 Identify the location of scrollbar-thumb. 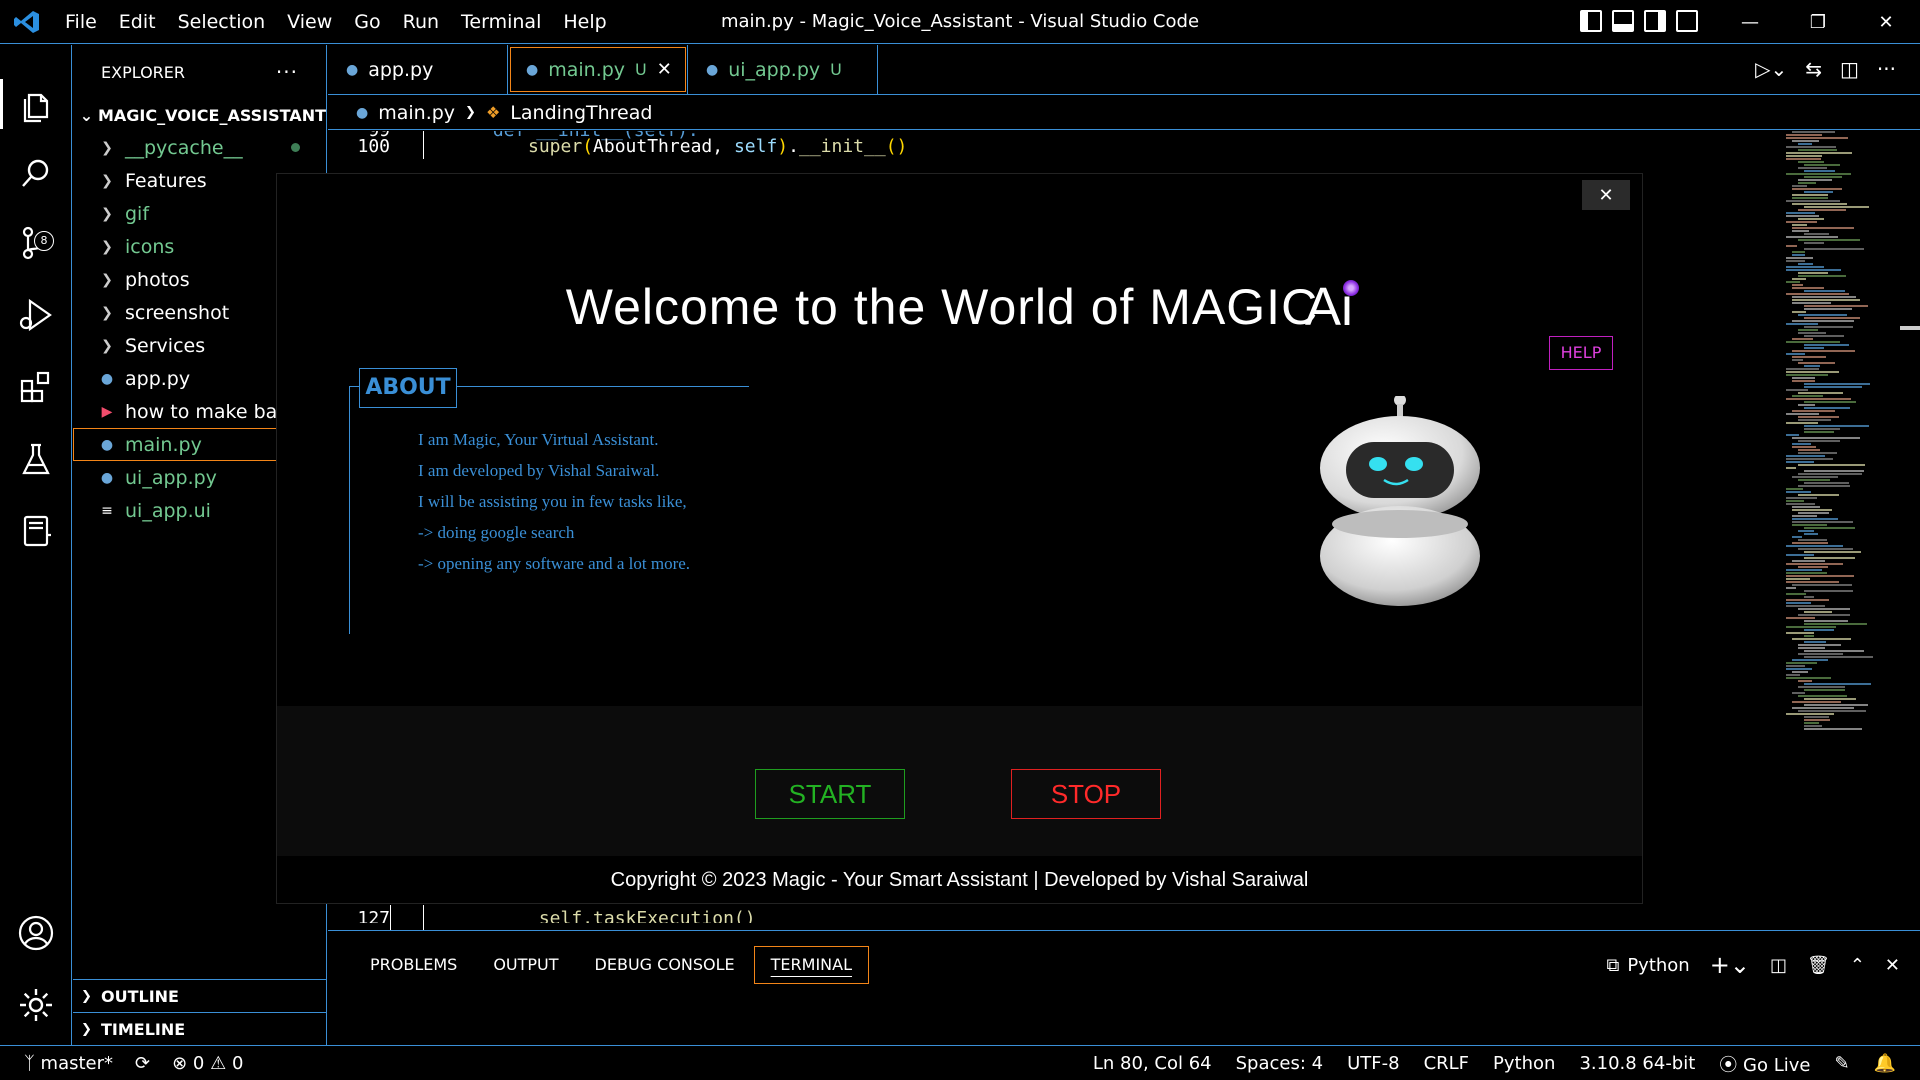
(1910, 328).